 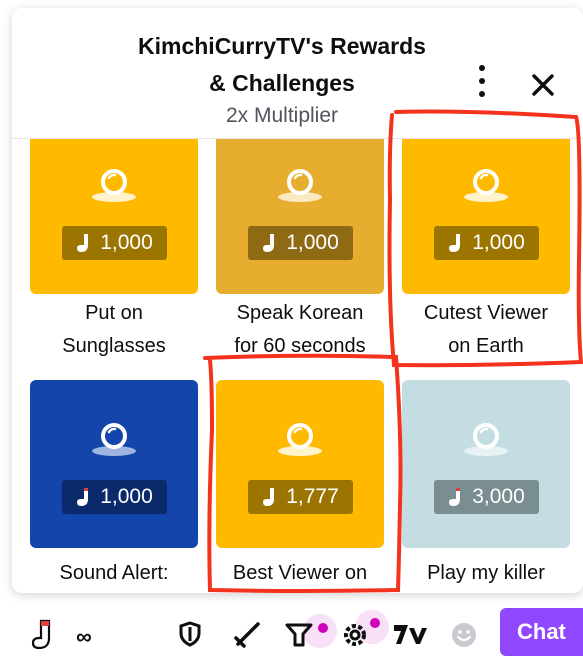 What do you see at coordinates (486, 464) in the screenshot?
I see `reward-tile-play-my-killer: 3,000` at bounding box center [486, 464].